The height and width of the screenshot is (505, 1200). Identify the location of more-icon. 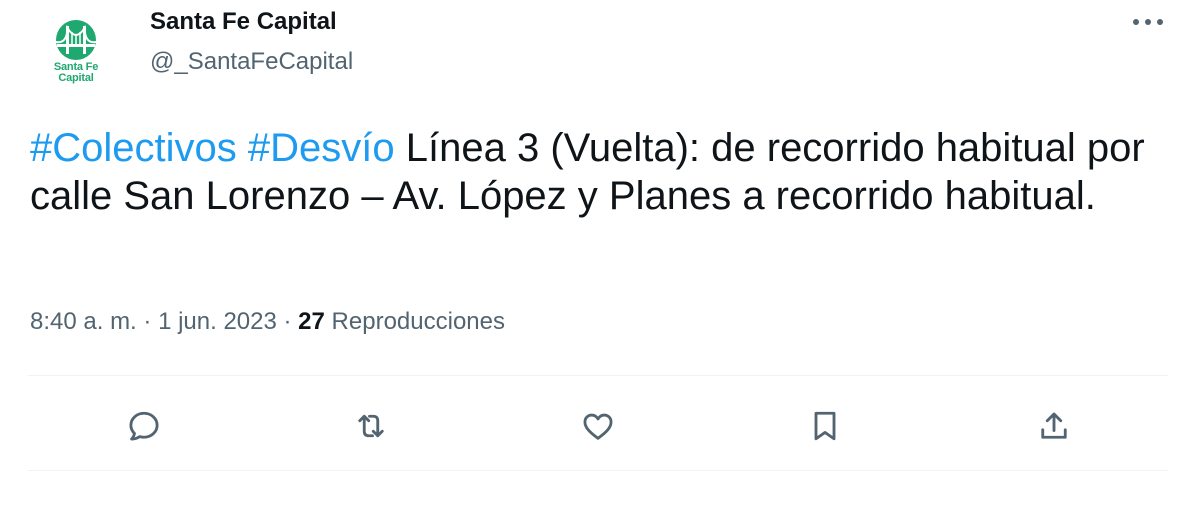
(1148, 22).